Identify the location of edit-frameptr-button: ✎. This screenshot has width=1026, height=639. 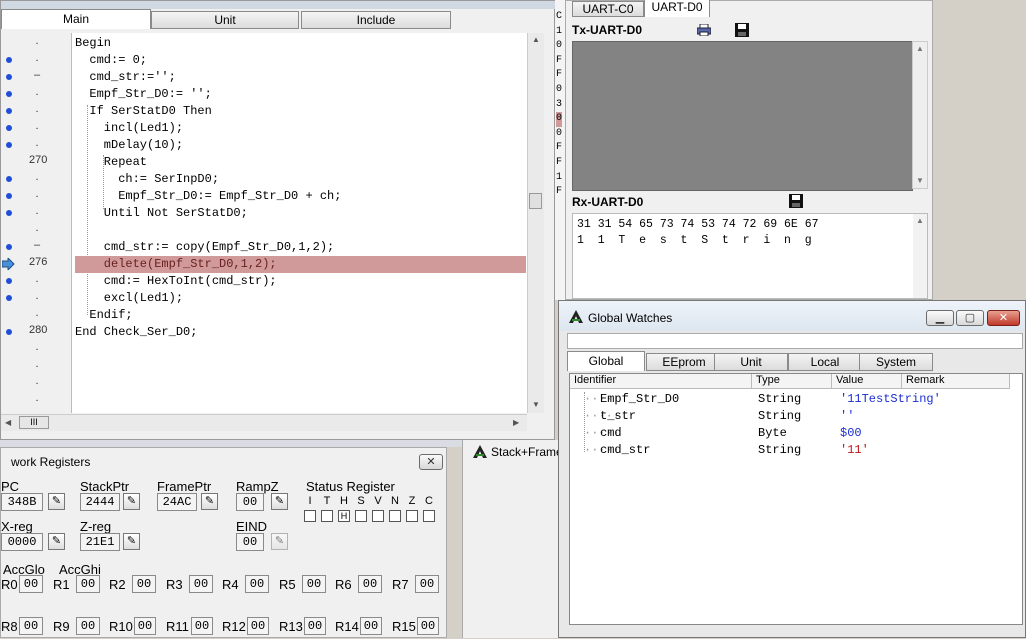
(209, 501).